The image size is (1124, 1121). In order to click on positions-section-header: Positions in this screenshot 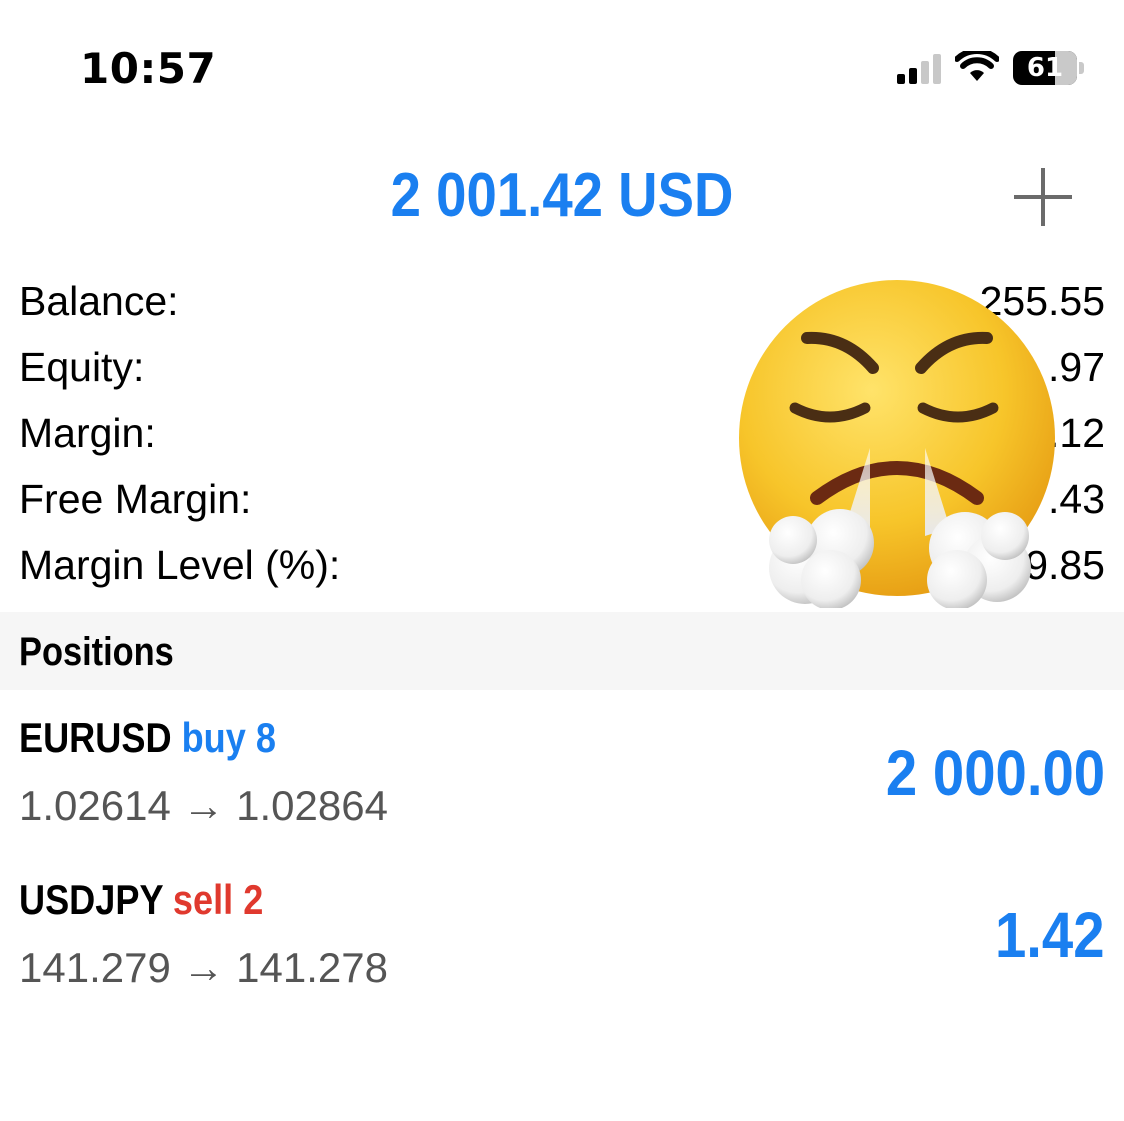, I will do `click(562, 651)`.